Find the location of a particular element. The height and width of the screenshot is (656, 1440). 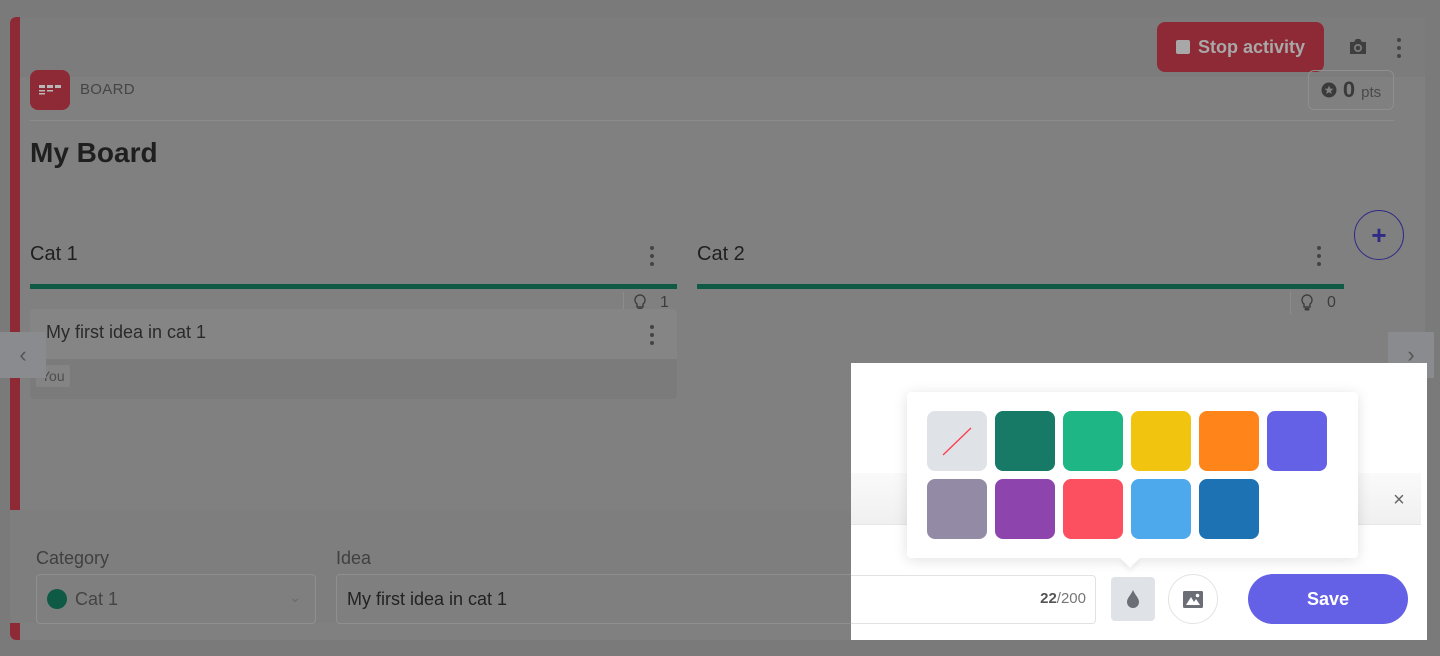

board-glyph-icon is located at coordinates (50, 90).